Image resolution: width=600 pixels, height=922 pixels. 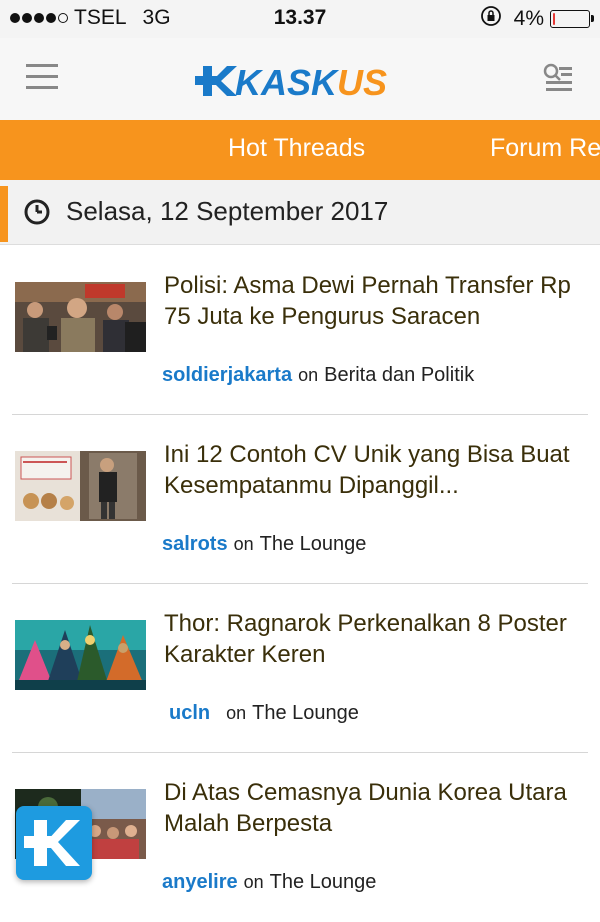 I want to click on battery-icon, so click(x=572, y=19).